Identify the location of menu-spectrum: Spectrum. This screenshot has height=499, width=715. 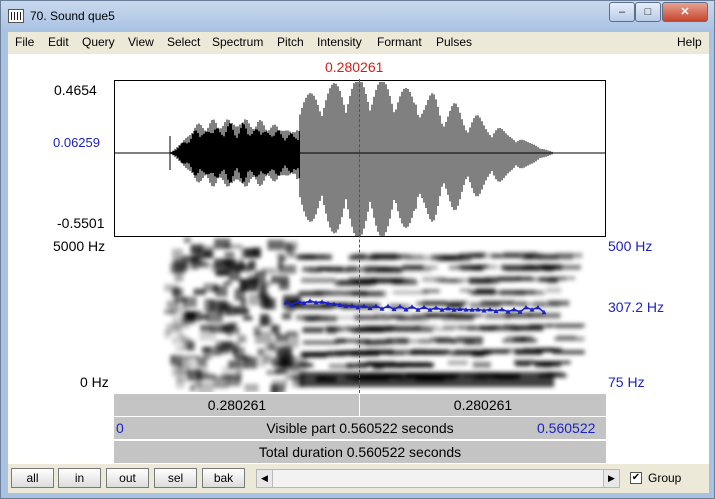
(237, 42).